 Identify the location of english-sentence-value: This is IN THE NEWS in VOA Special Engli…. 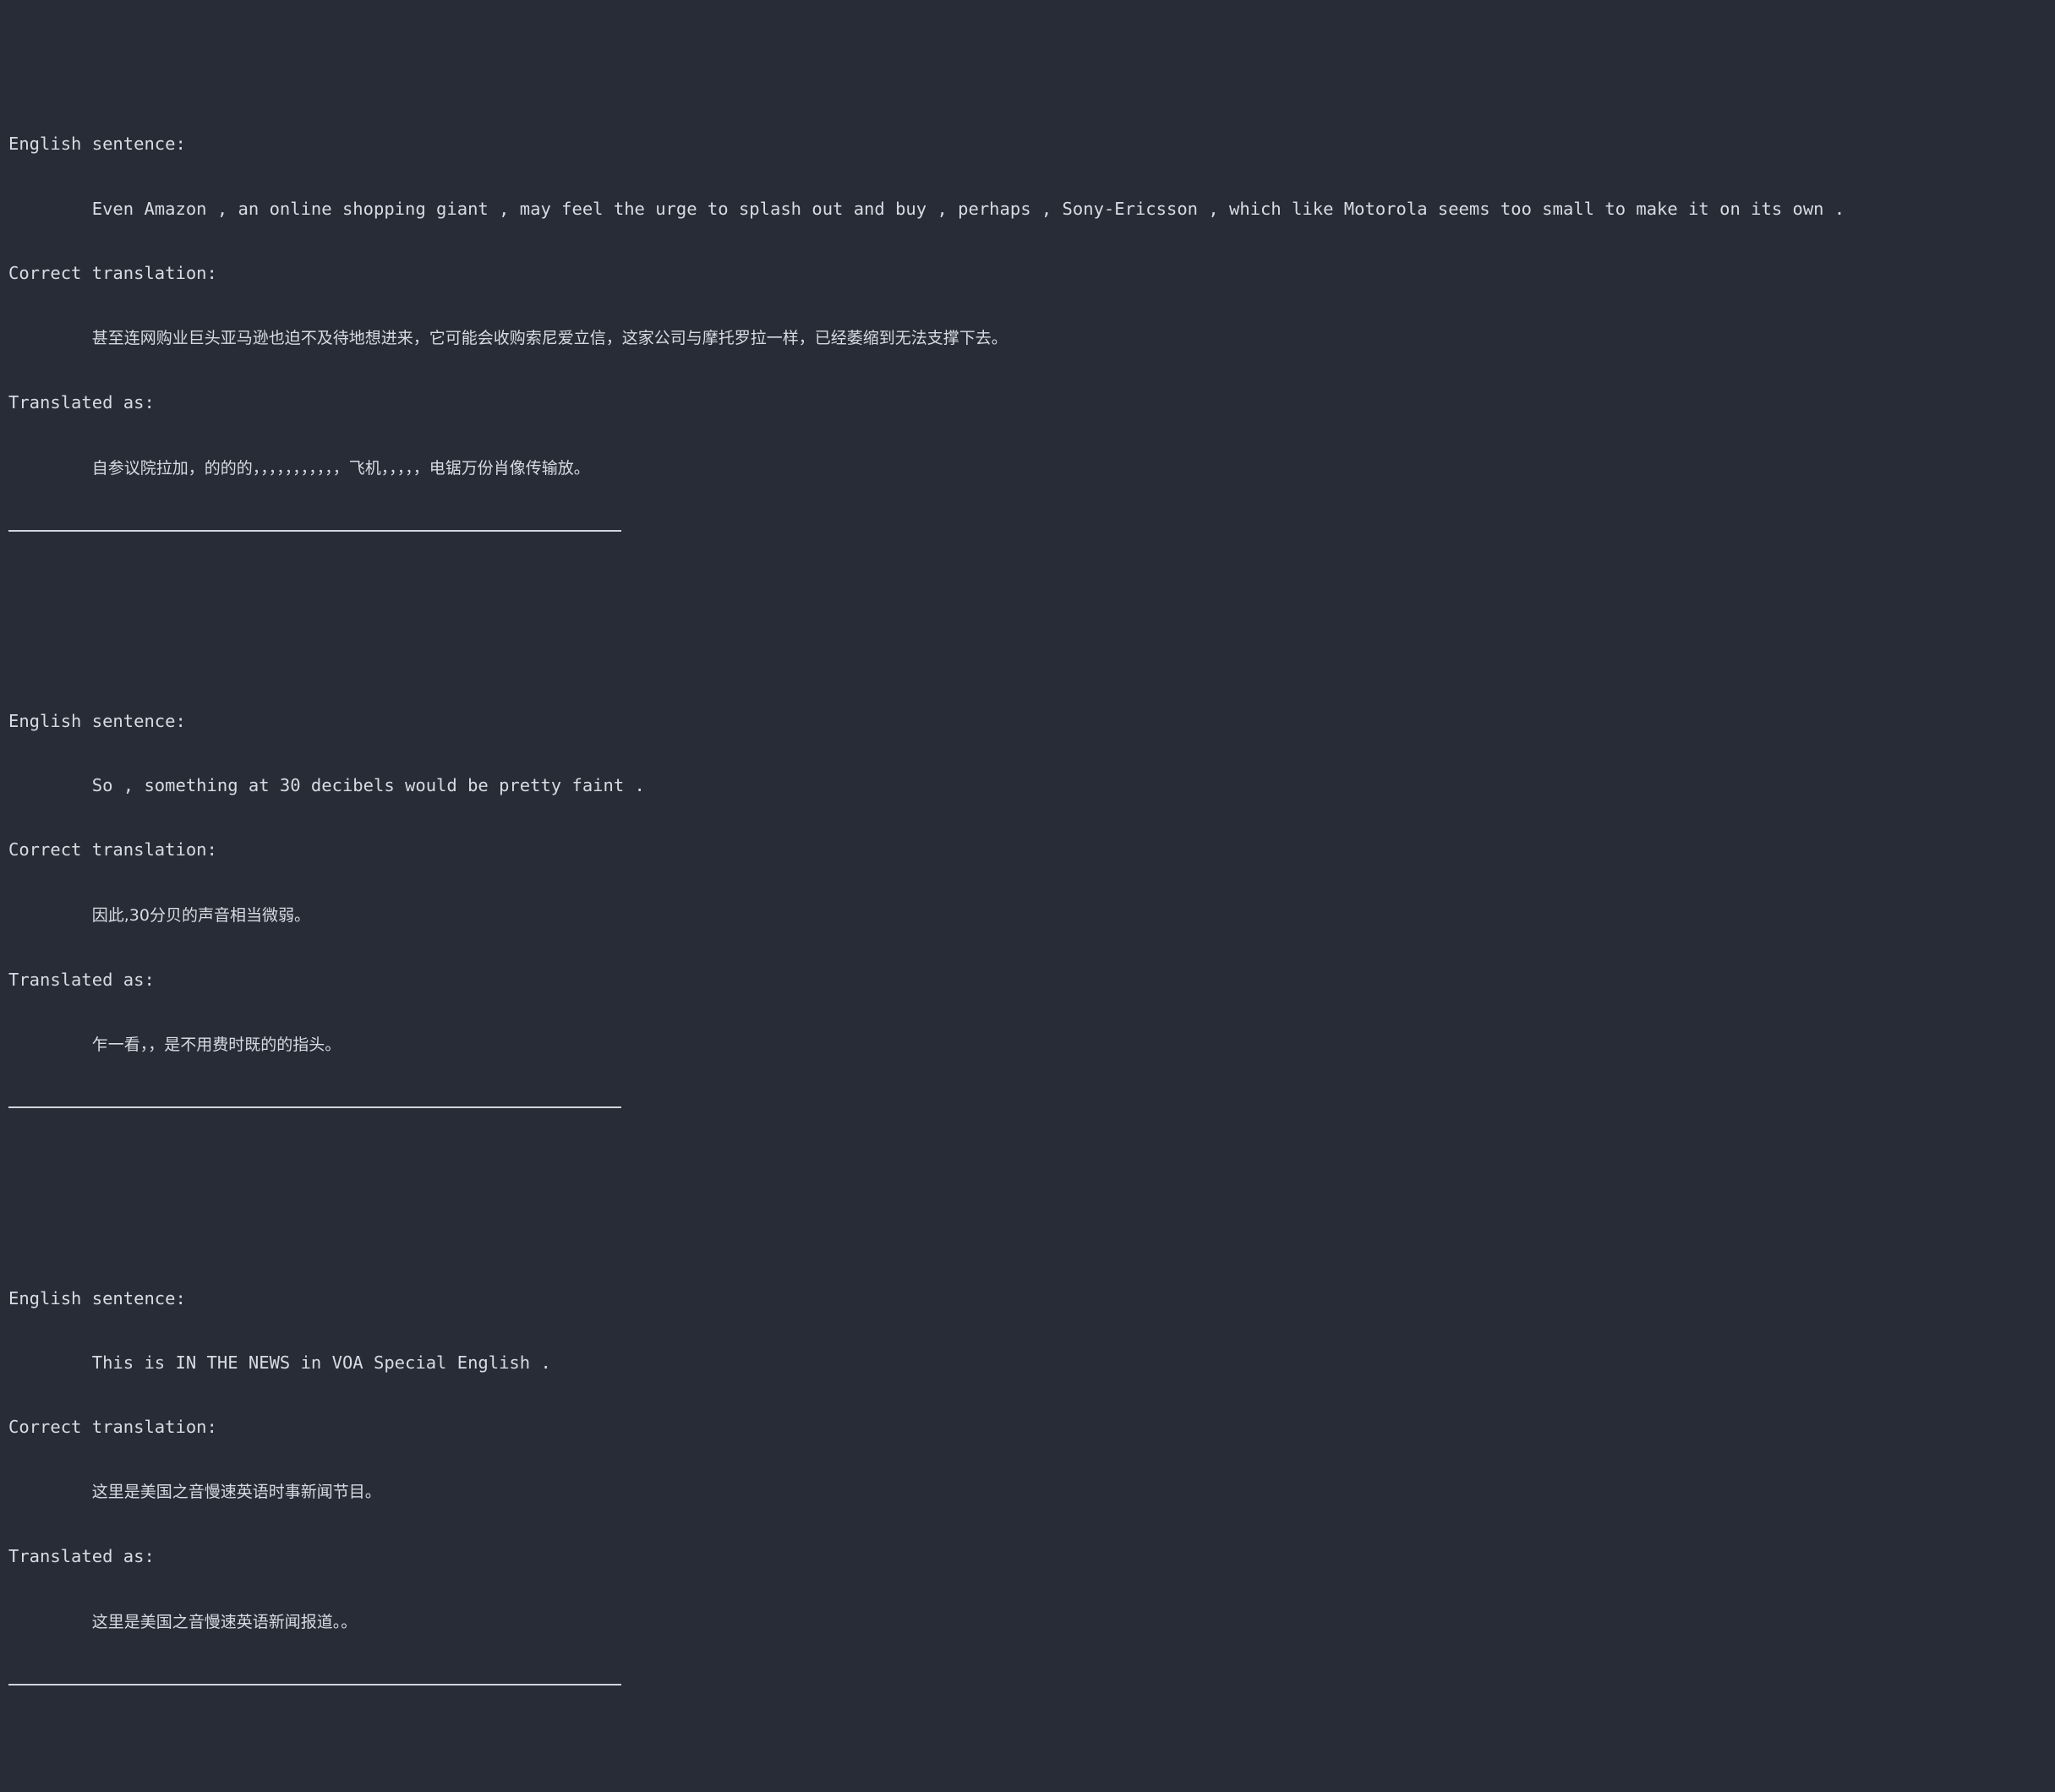
(321, 1362).